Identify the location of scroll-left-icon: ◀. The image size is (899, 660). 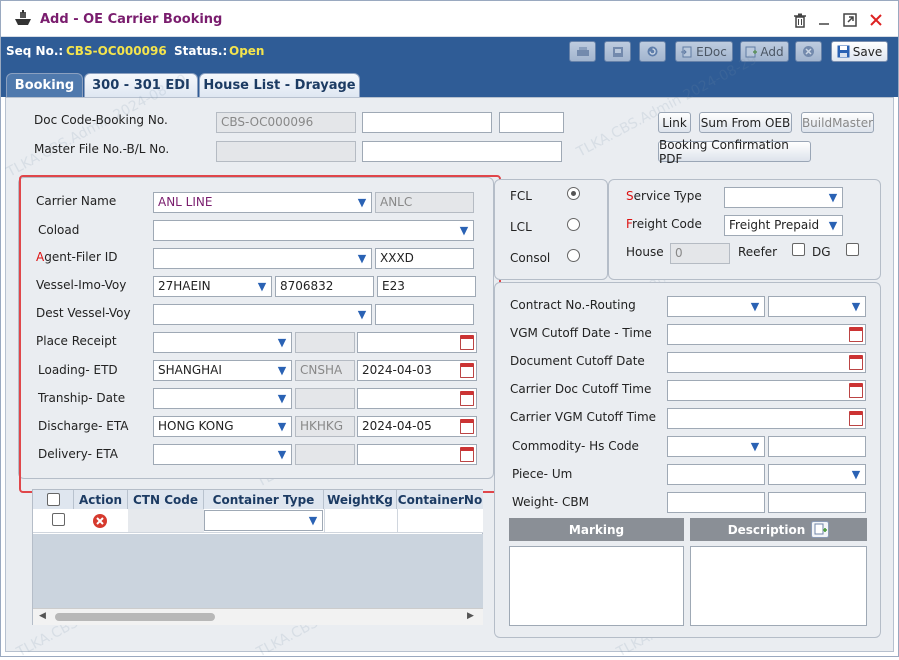
(42, 616).